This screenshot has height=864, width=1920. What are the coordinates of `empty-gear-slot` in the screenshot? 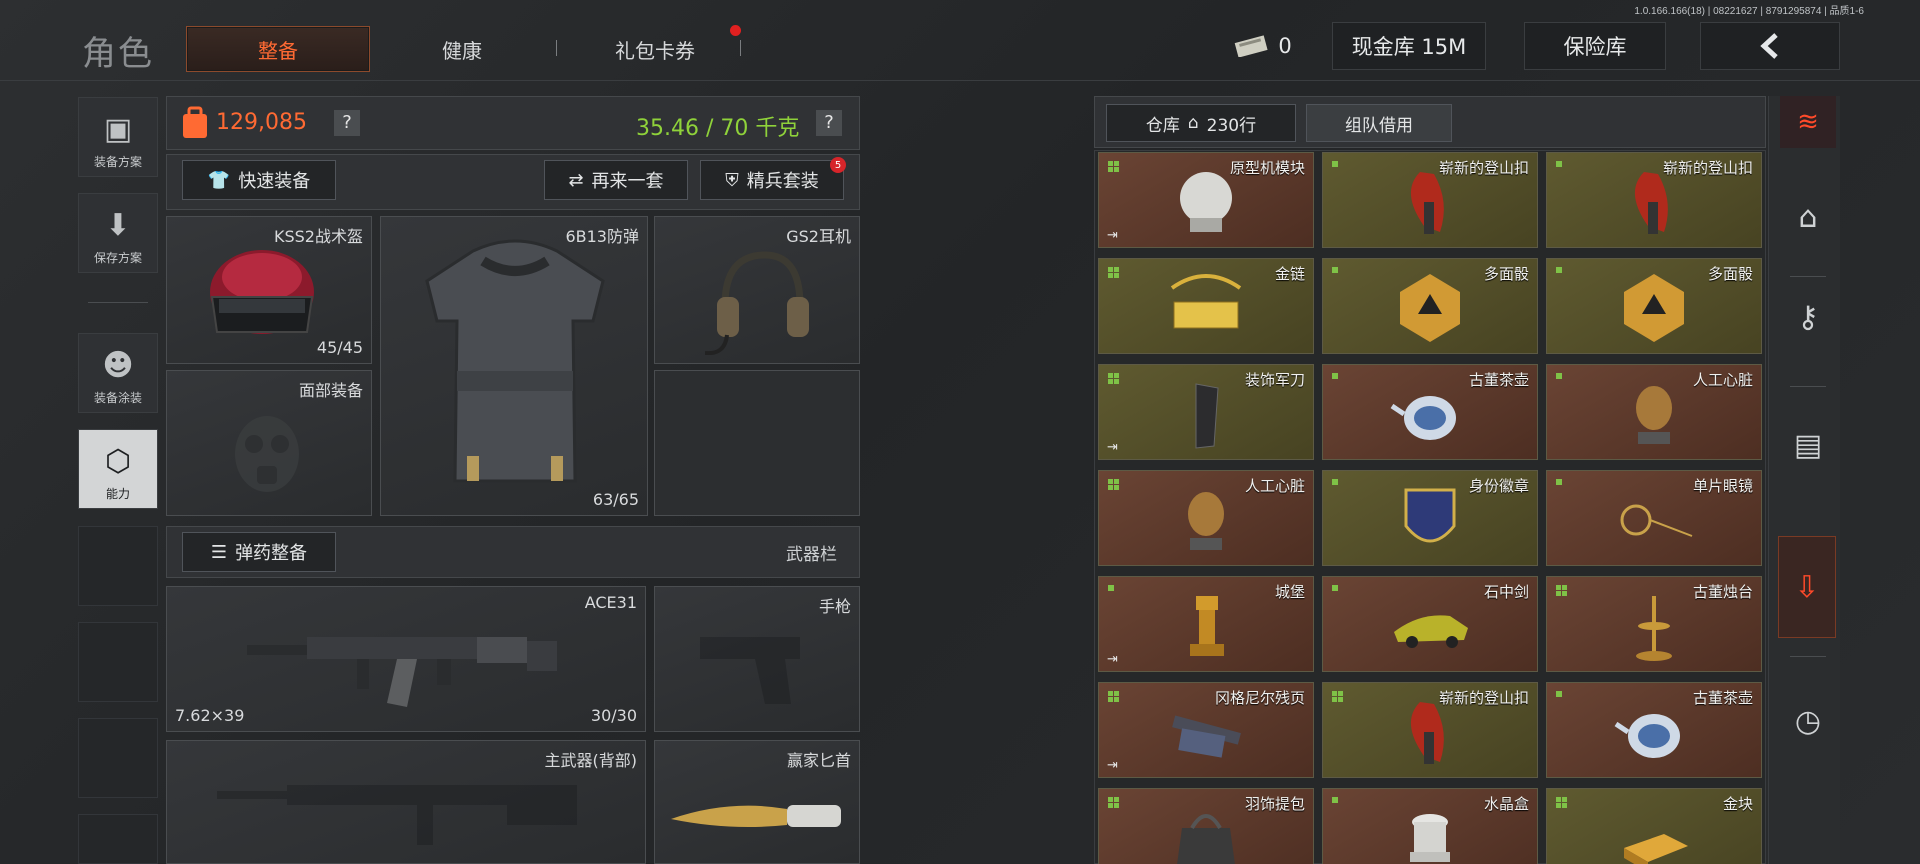 It's located at (757, 443).